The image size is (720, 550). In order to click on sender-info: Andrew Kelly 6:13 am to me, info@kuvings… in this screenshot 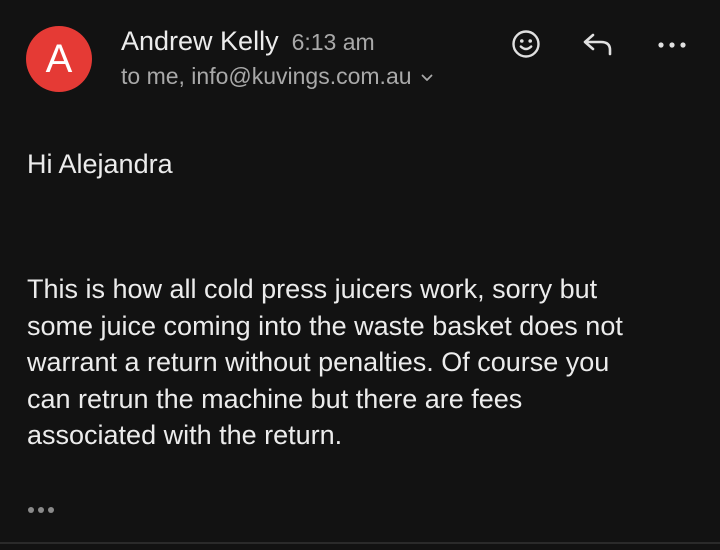, I will do `click(277, 58)`.